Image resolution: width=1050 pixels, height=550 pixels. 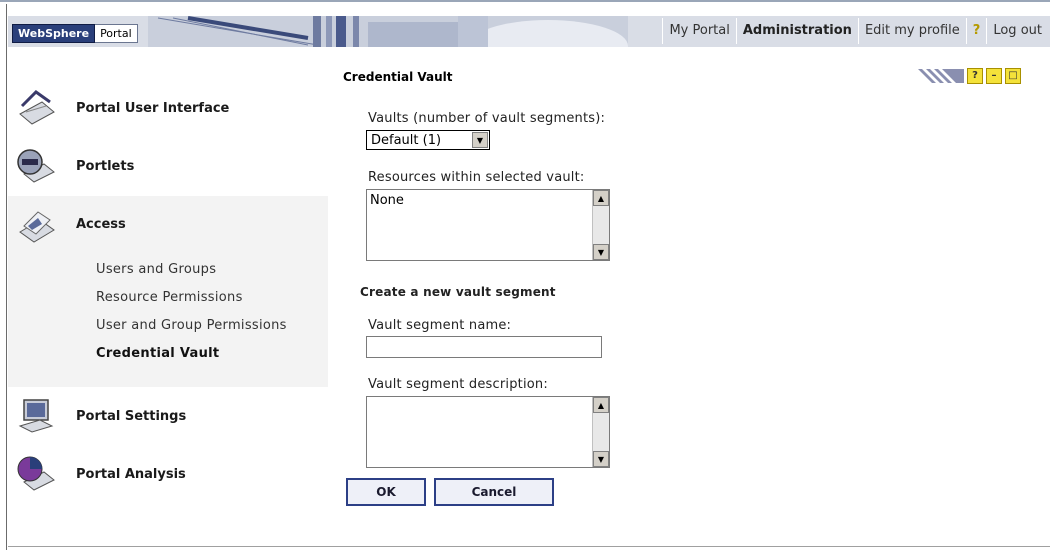 What do you see at coordinates (488, 225) in the screenshot?
I see `resources-listbox: None ▲ ▼` at bounding box center [488, 225].